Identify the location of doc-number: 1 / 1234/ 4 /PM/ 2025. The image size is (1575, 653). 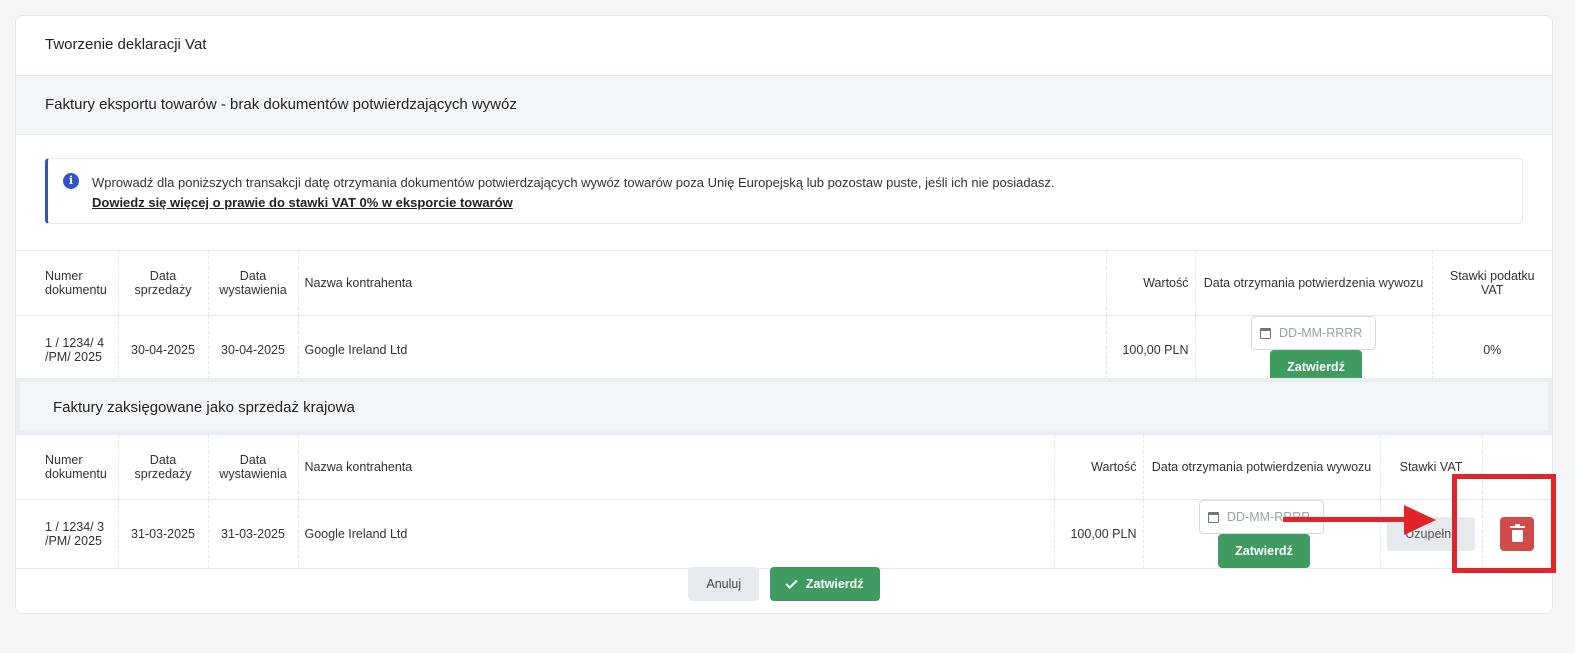
(67, 350).